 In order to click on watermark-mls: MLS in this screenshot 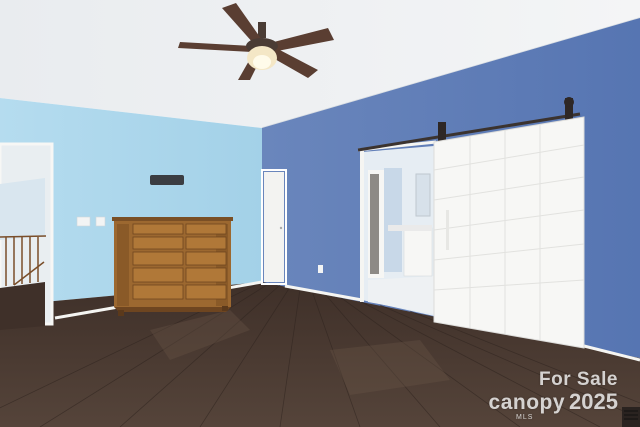, I will do `click(525, 417)`.